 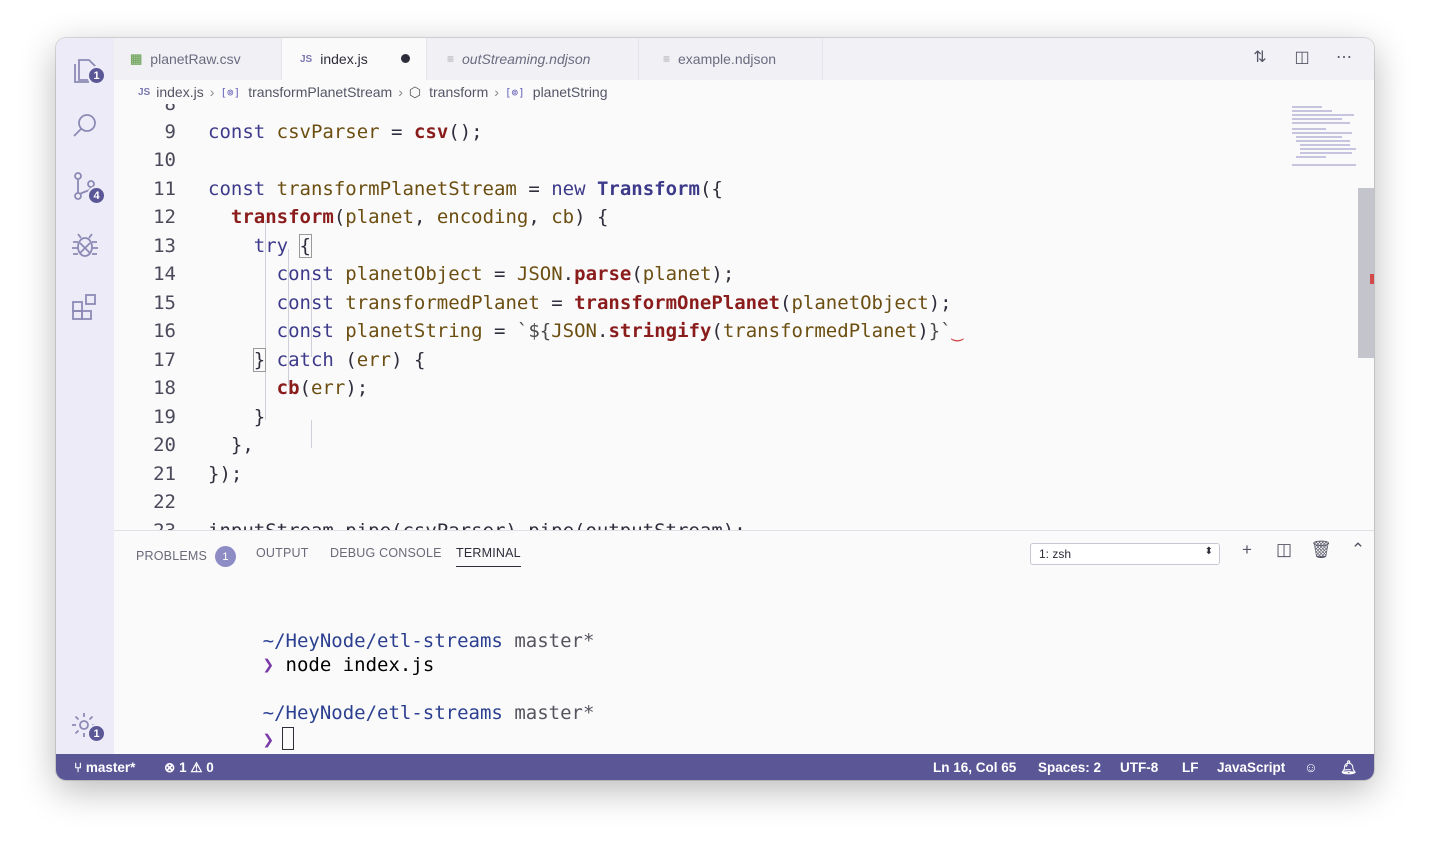 I want to click on manage-badge: 1, so click(x=96, y=733).